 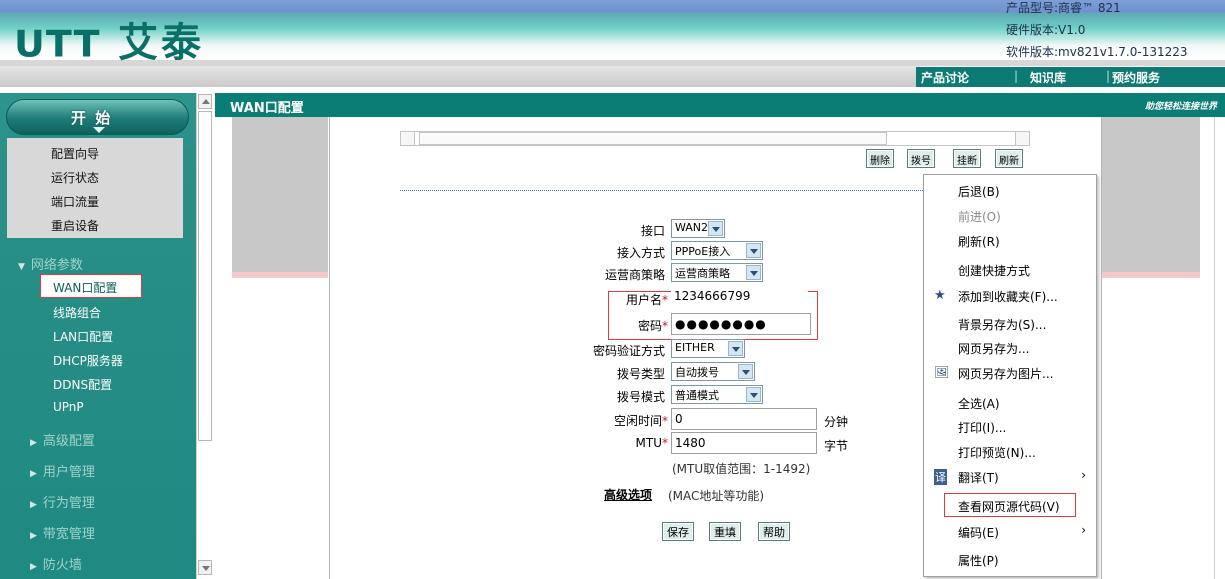 I want to click on menu-item-encoding: 编码(E), so click(x=978, y=532).